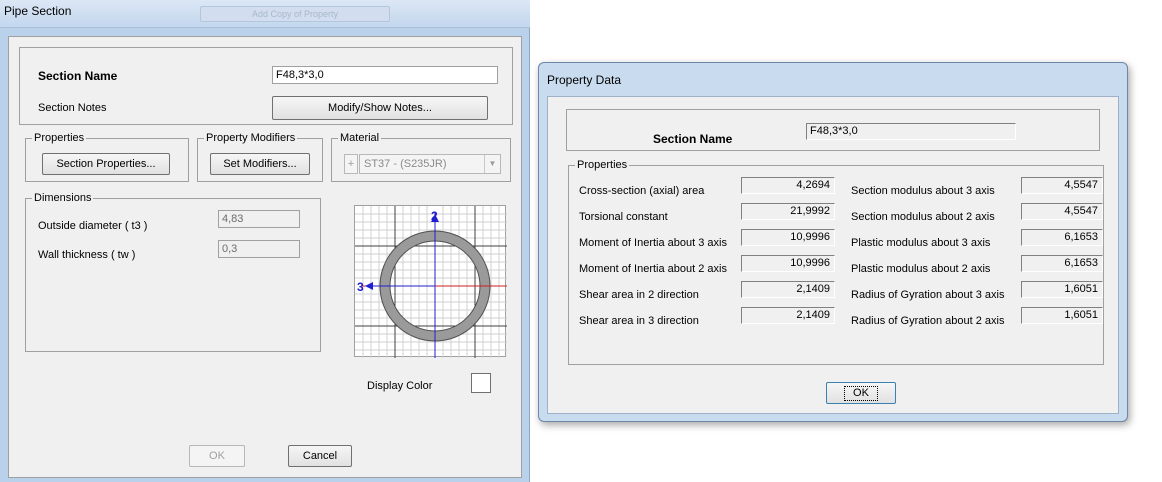 This screenshot has height=482, width=1162. What do you see at coordinates (623, 217) in the screenshot?
I see `pd-left-label-1: Torsional constant` at bounding box center [623, 217].